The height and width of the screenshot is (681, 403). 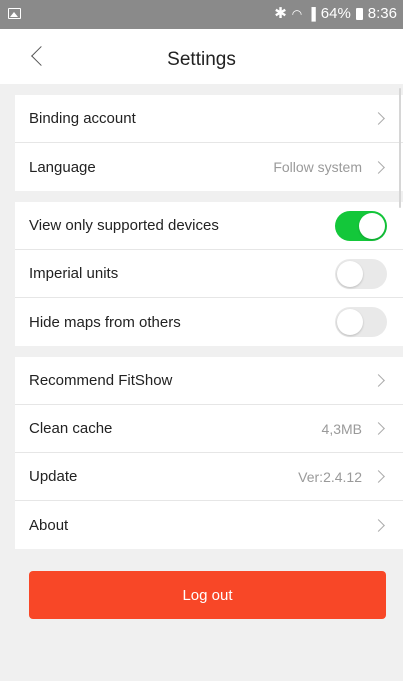 What do you see at coordinates (14, 13) in the screenshot?
I see `image-icon` at bounding box center [14, 13].